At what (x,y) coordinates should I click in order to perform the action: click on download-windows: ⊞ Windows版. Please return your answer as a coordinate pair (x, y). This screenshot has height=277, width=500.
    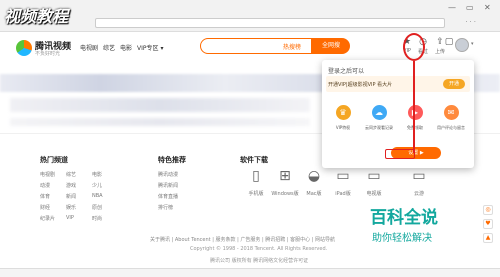
    Looking at the image, I should click on (285, 181).